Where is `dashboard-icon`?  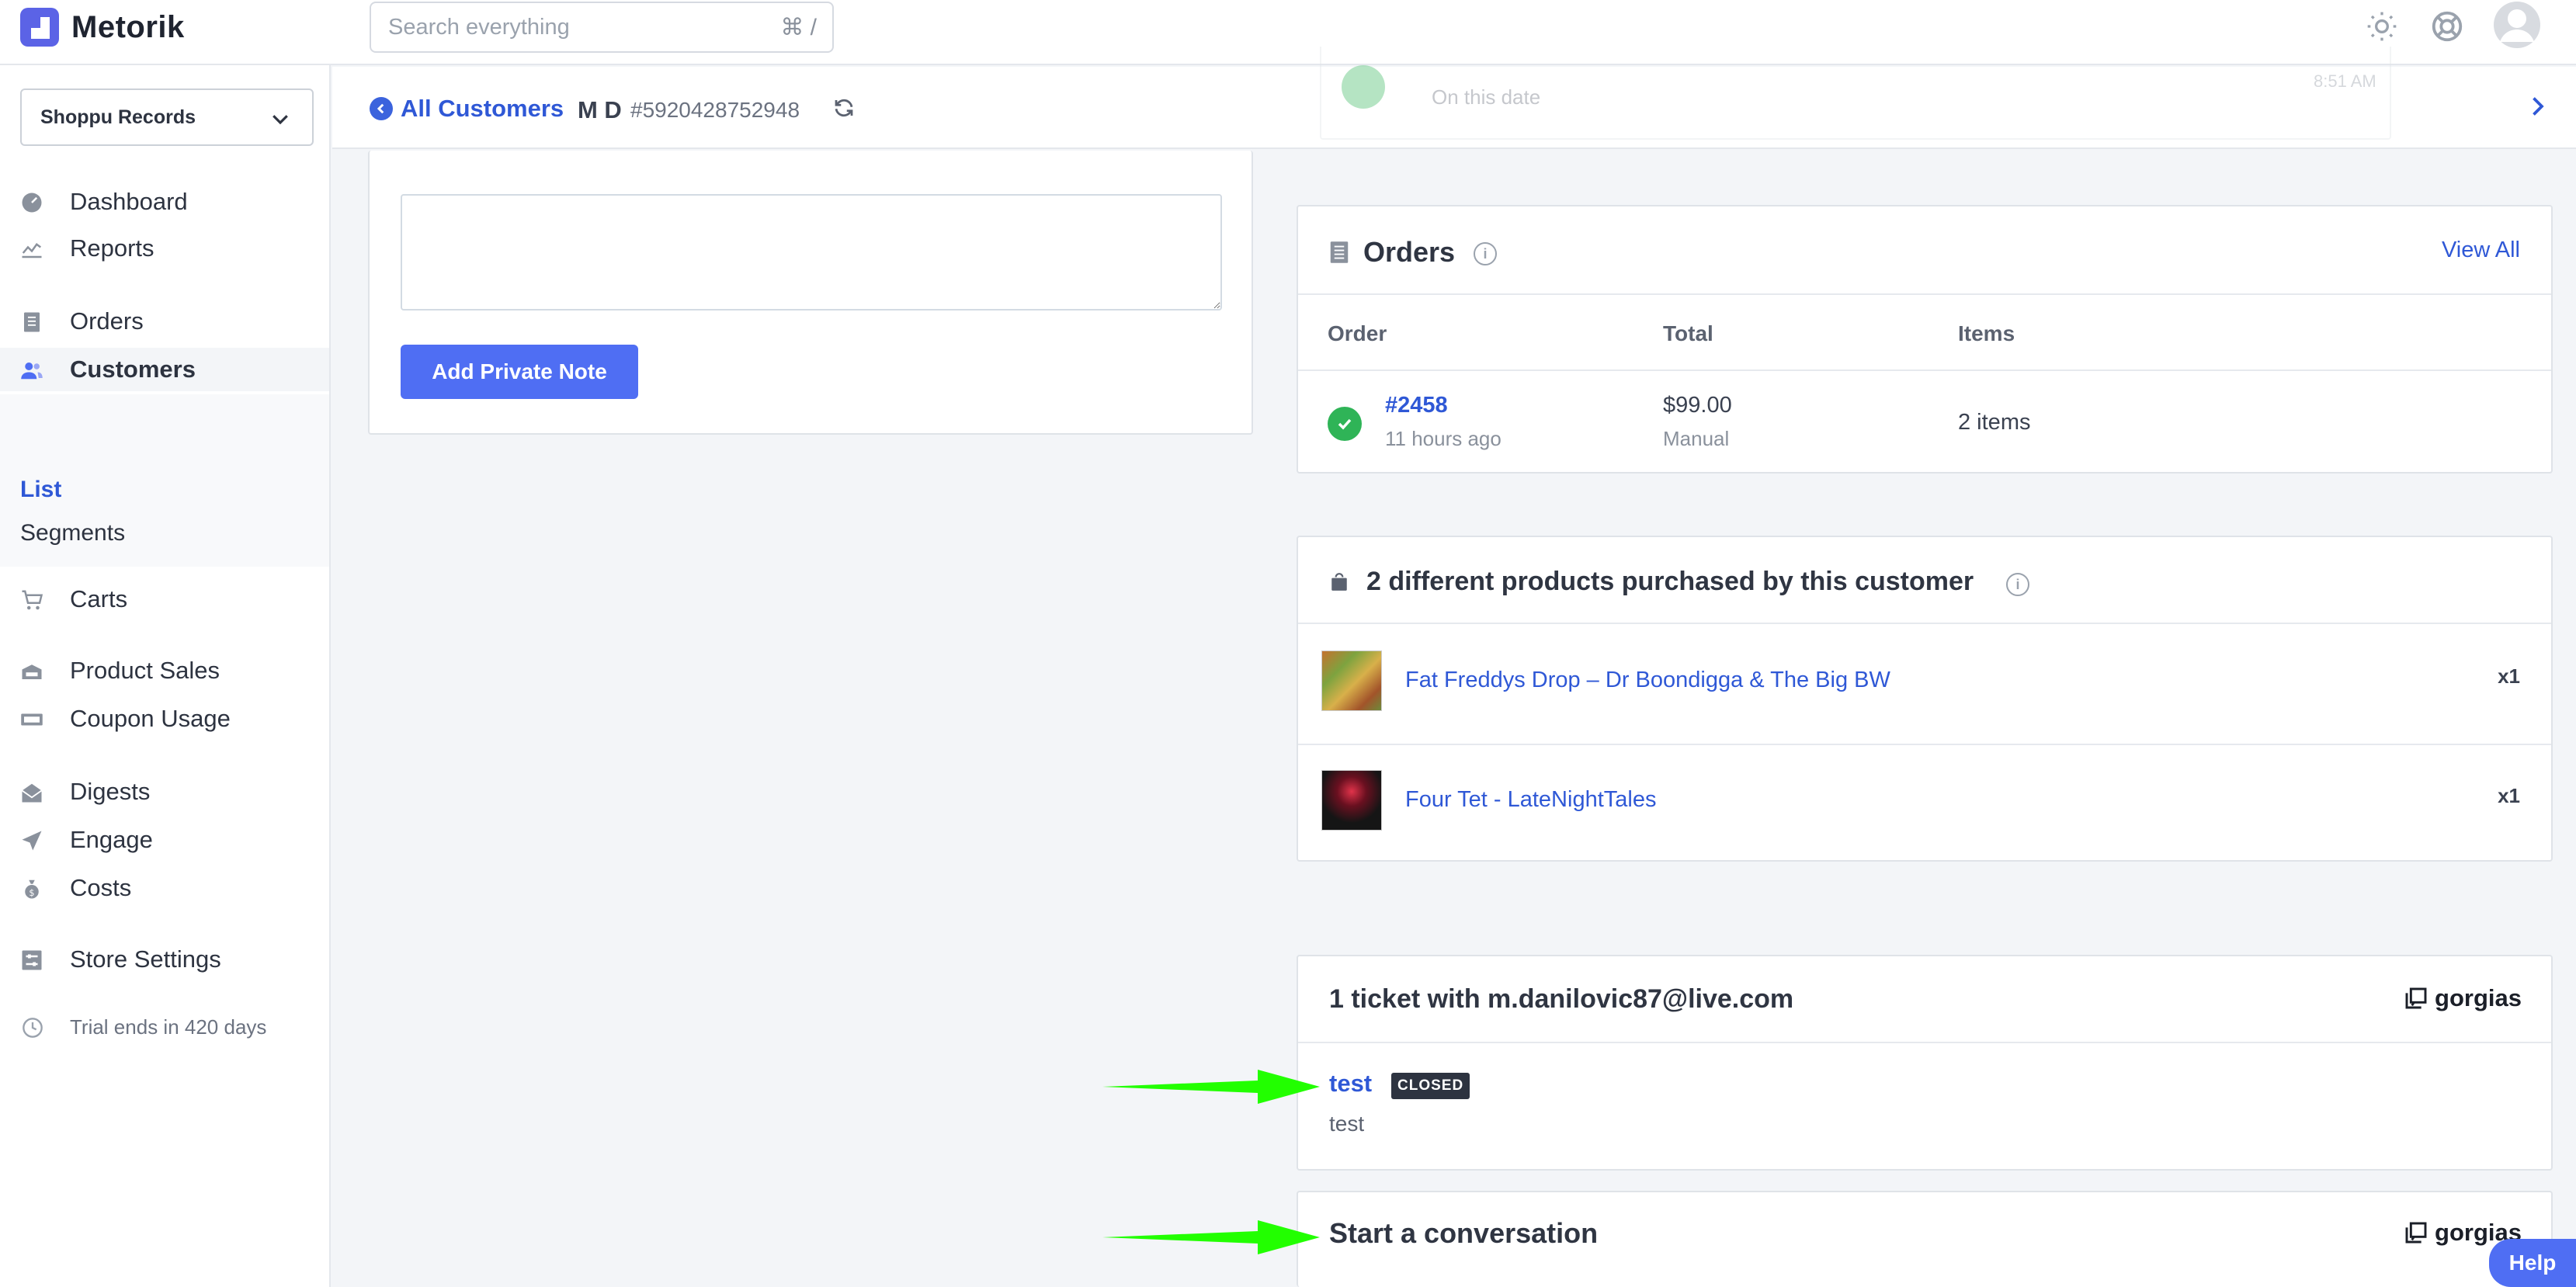
dashboard-icon is located at coordinates (32, 203).